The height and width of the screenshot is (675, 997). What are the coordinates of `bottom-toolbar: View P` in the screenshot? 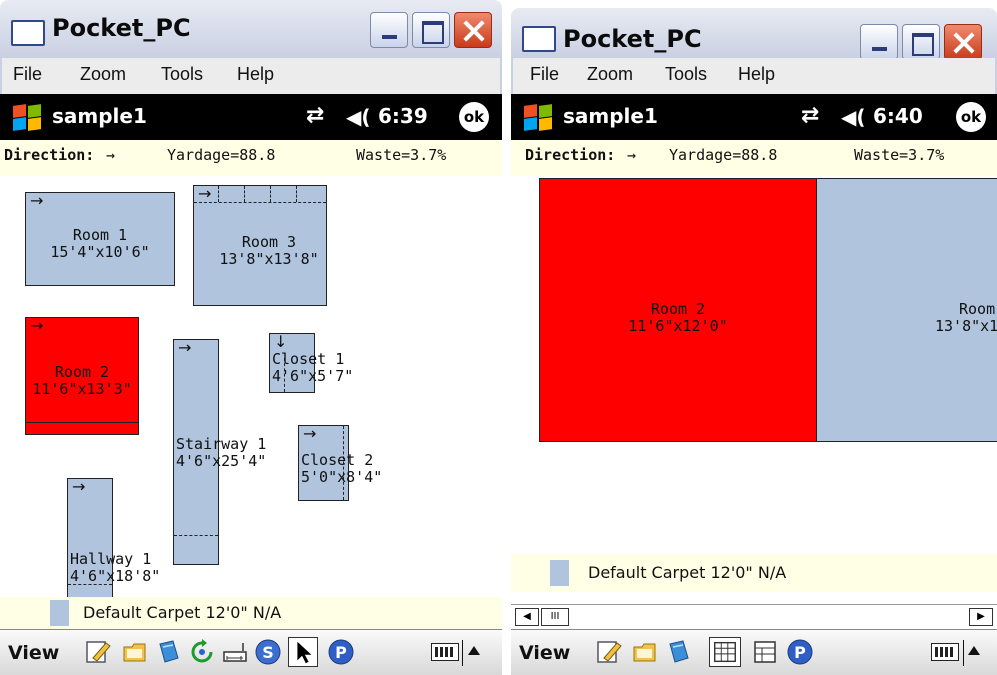 It's located at (754, 652).